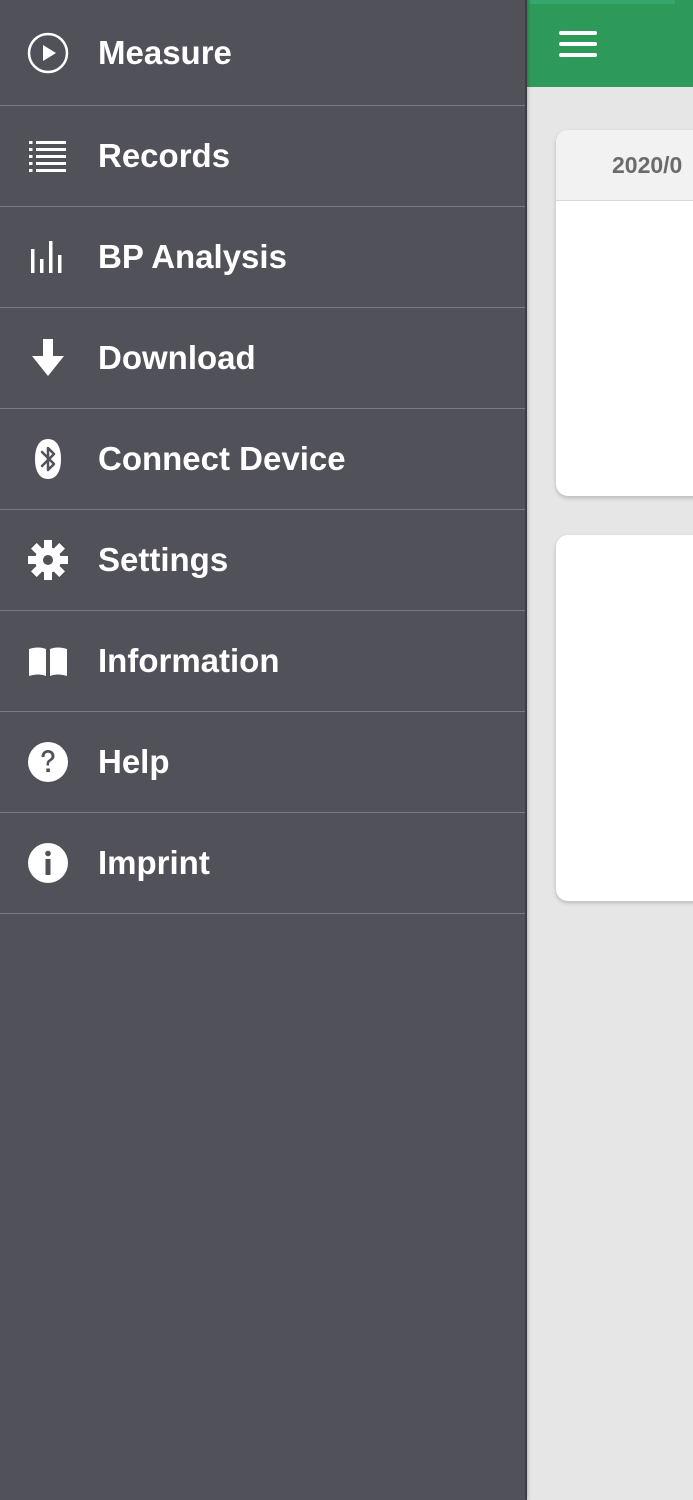  What do you see at coordinates (48, 560) in the screenshot?
I see `gear-icon` at bounding box center [48, 560].